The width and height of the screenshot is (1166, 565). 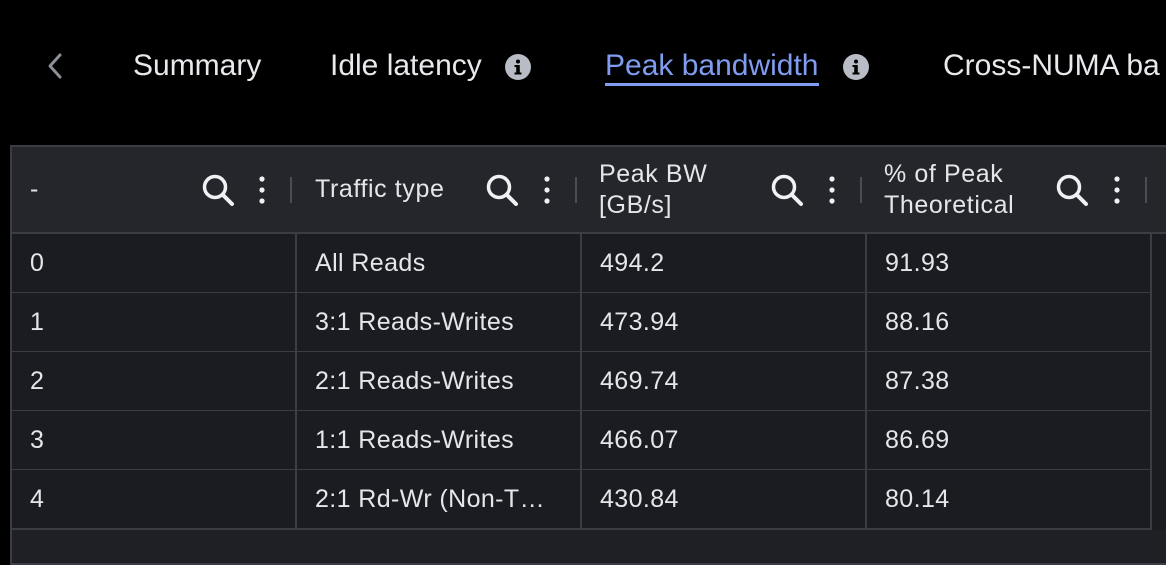 I want to click on column-header-pct-peak: % of Peak Theoretical, so click(x=1012, y=189).